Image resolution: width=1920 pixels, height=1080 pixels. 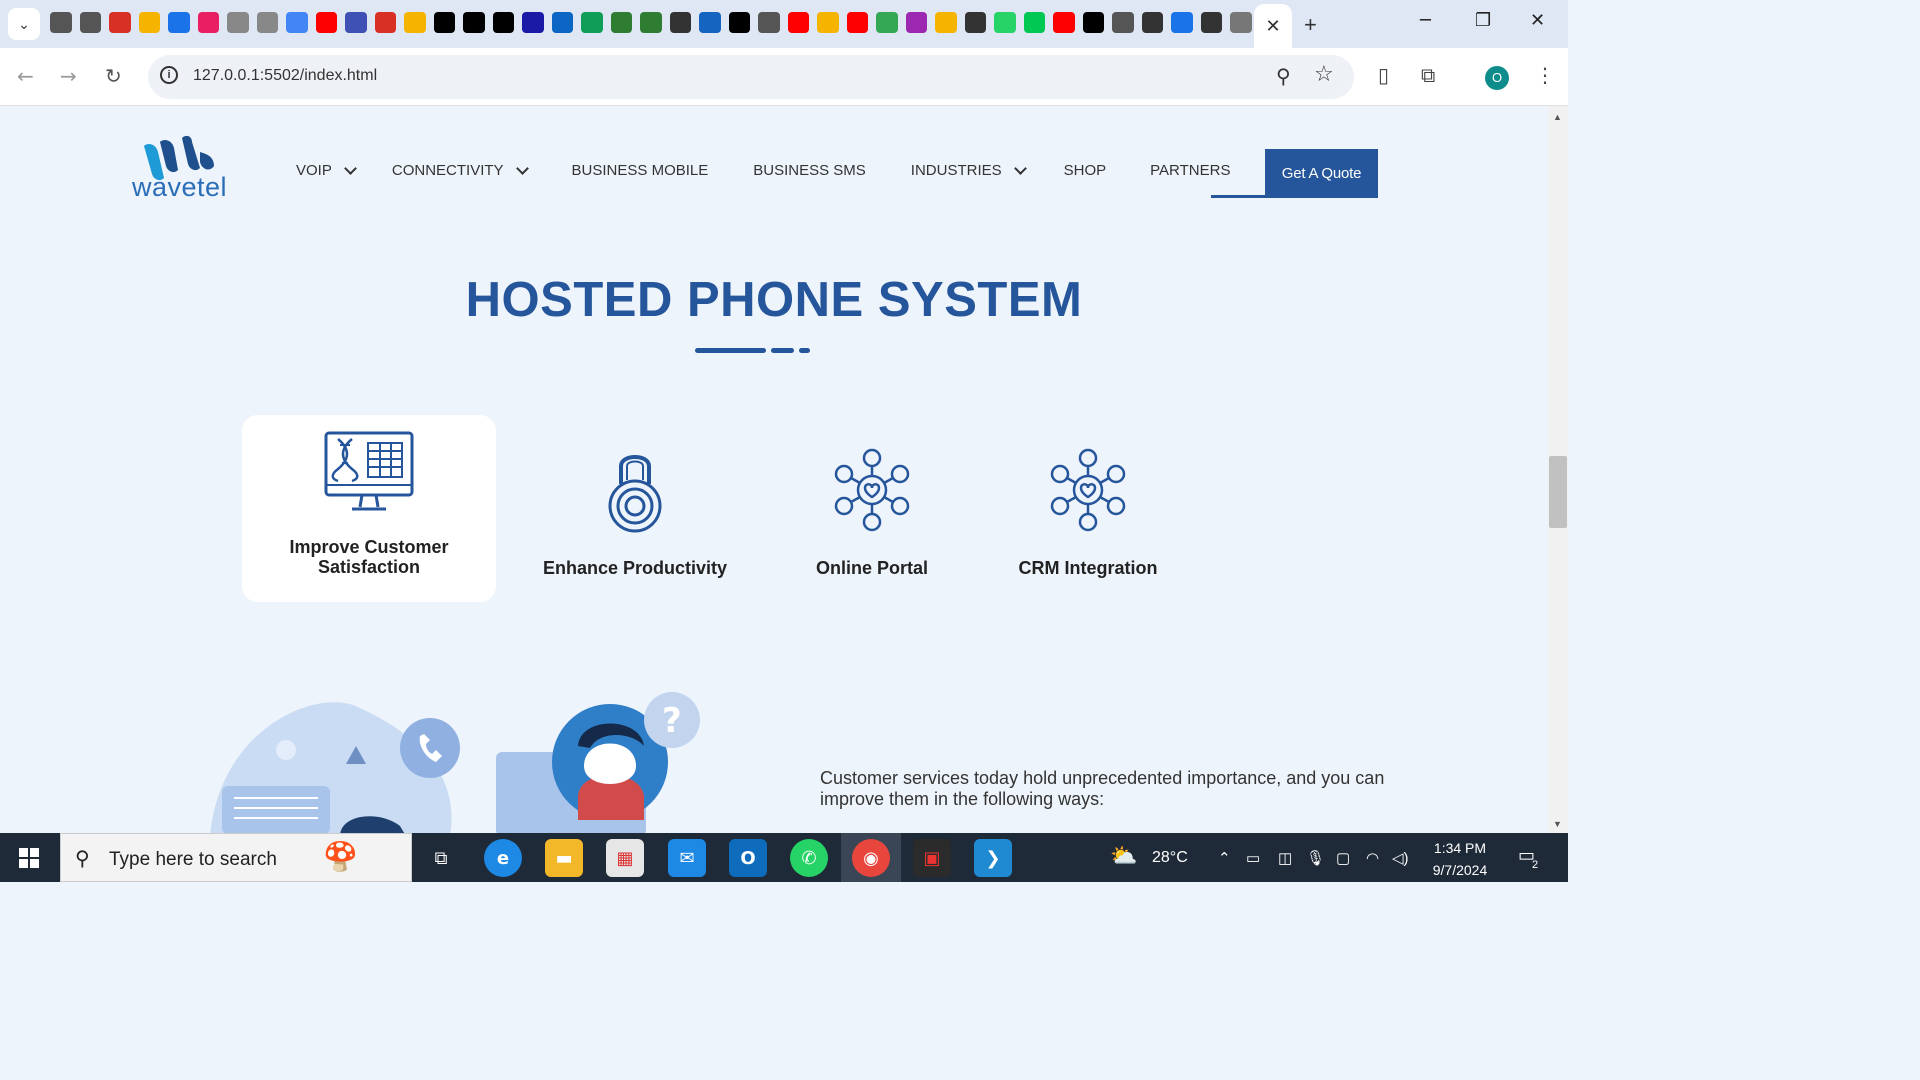 I want to click on nav-industries: INDUSTRIES, so click(x=969, y=170).